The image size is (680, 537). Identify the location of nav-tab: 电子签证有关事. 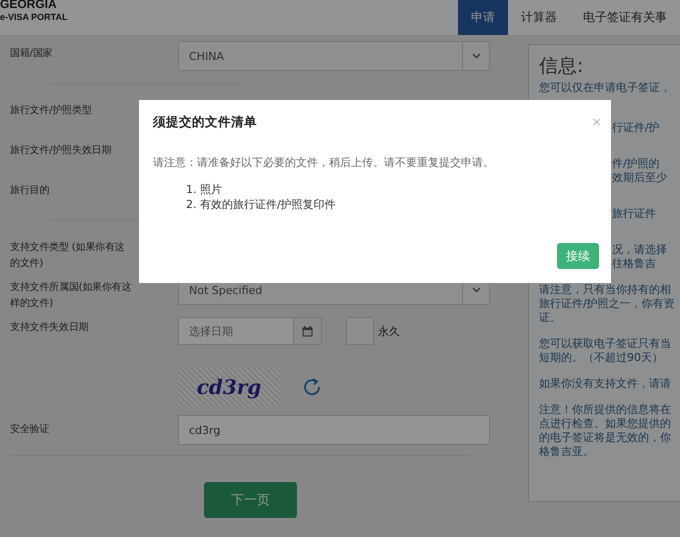
(625, 17).